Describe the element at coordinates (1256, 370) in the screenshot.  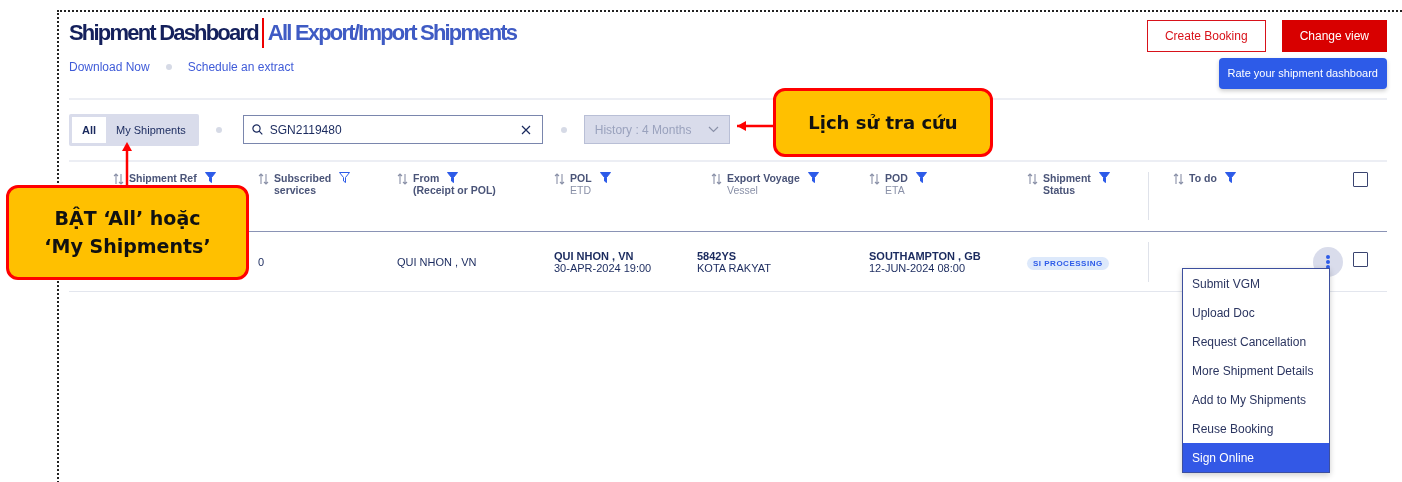
I see `menu-item: More Shipment Details` at that location.